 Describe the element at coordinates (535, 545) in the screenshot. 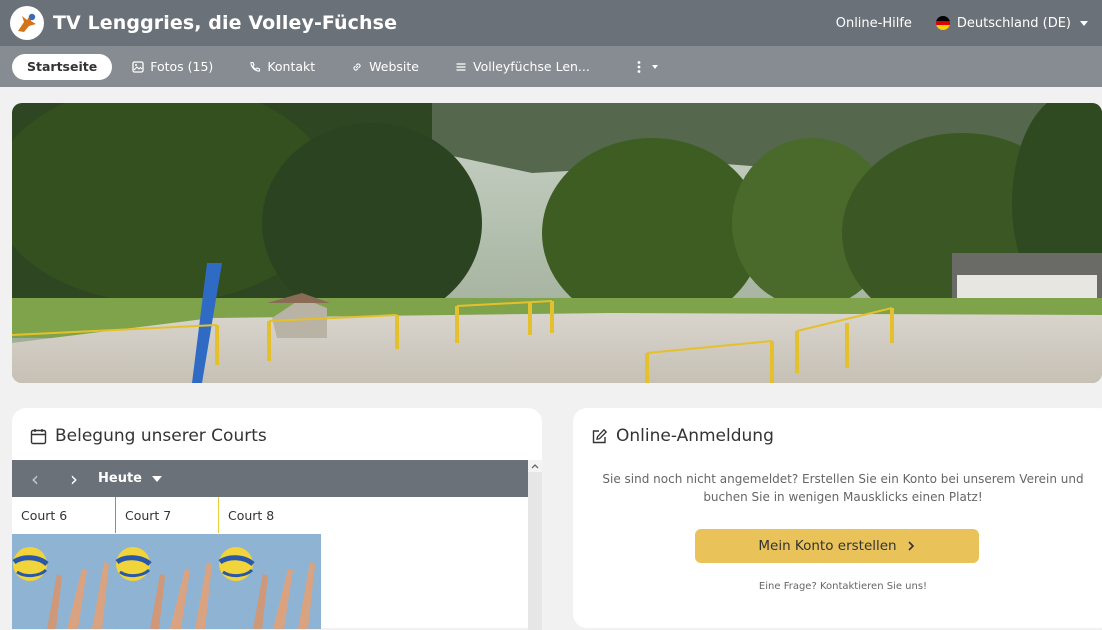

I see `calendar-scrollbar` at that location.